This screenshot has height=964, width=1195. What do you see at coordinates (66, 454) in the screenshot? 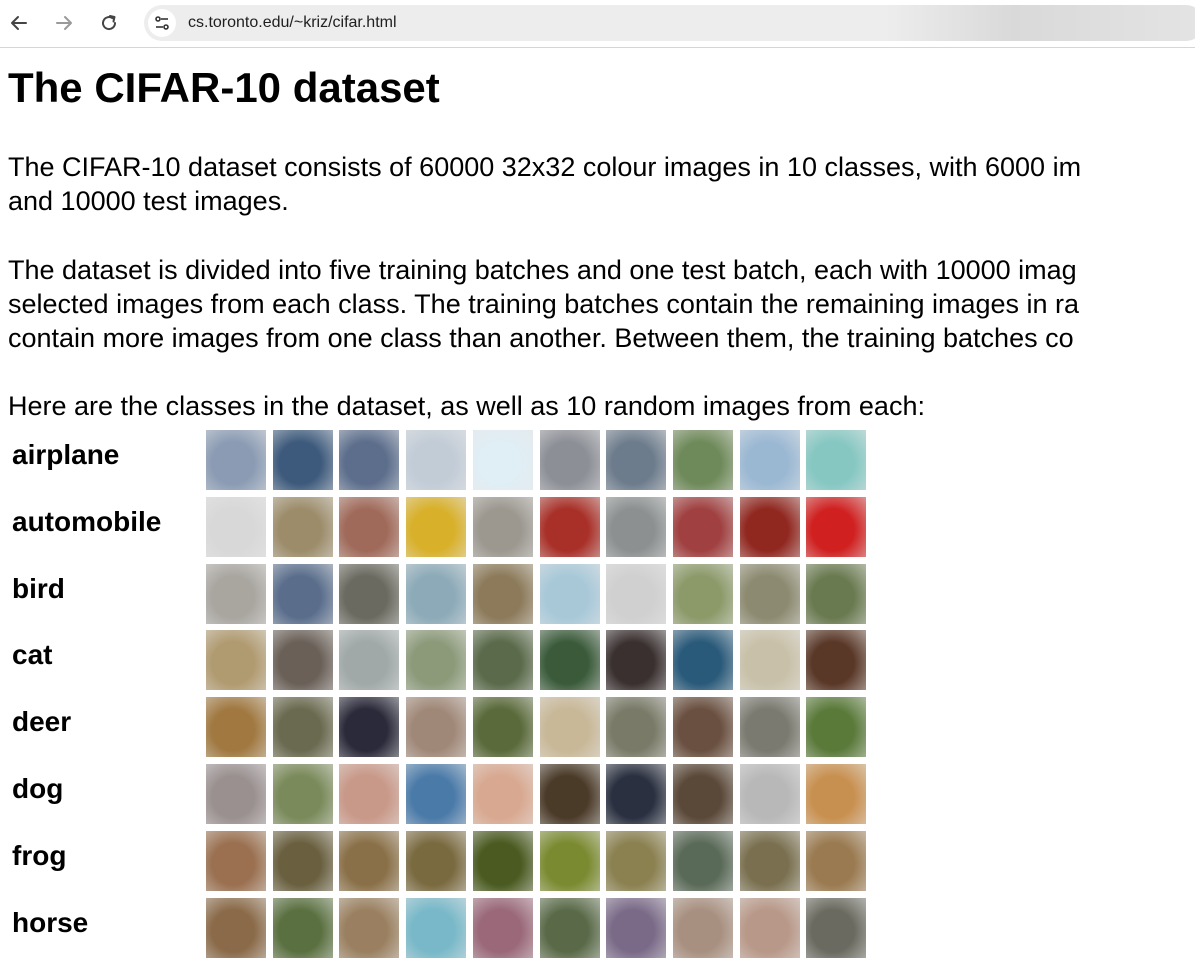
I see `class-label: airplane` at bounding box center [66, 454].